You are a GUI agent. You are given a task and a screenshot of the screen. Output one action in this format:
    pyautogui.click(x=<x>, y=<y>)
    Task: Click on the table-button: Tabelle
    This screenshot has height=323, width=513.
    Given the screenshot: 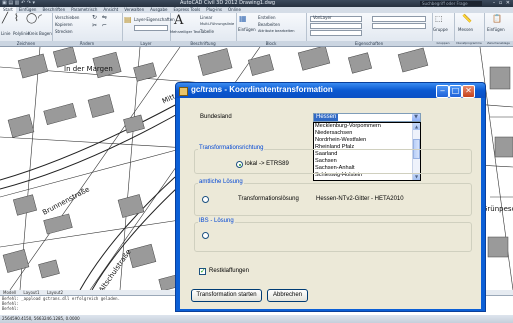 What is the action you would take?
    pyautogui.click(x=207, y=31)
    